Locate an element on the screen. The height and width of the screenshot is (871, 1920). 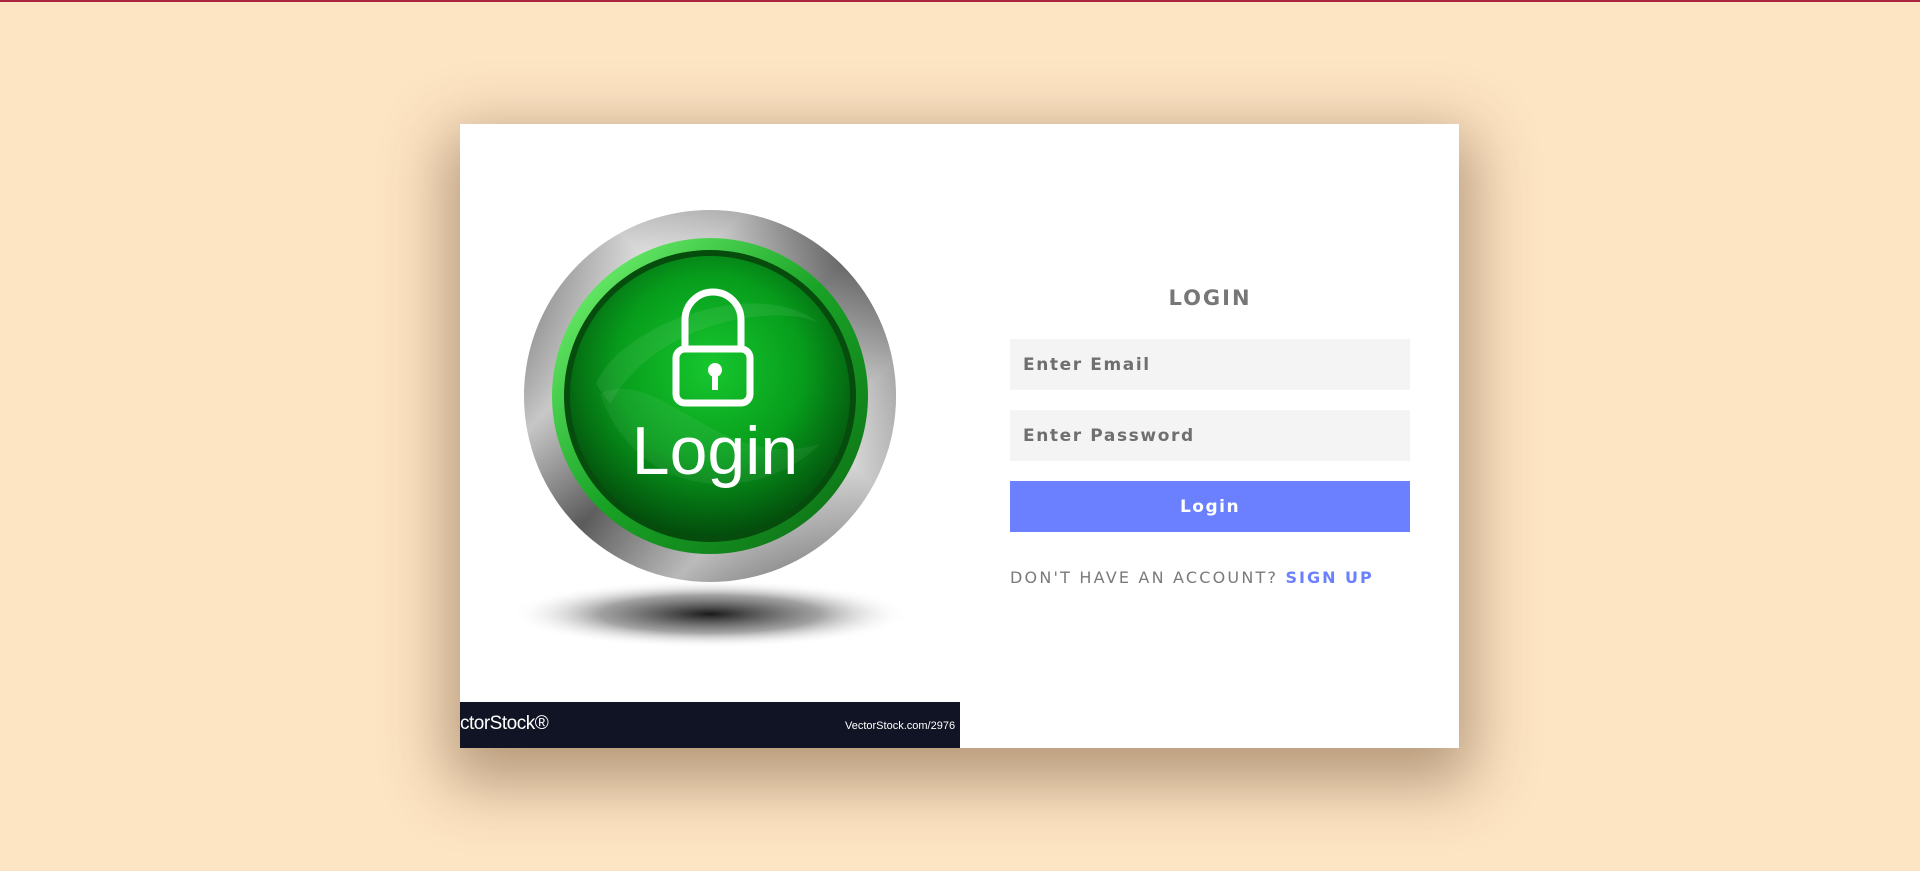
password-field is located at coordinates (1210, 435).